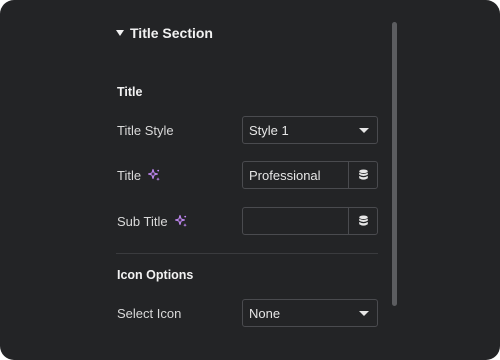 The height and width of the screenshot is (360, 500). I want to click on title-input, so click(295, 175).